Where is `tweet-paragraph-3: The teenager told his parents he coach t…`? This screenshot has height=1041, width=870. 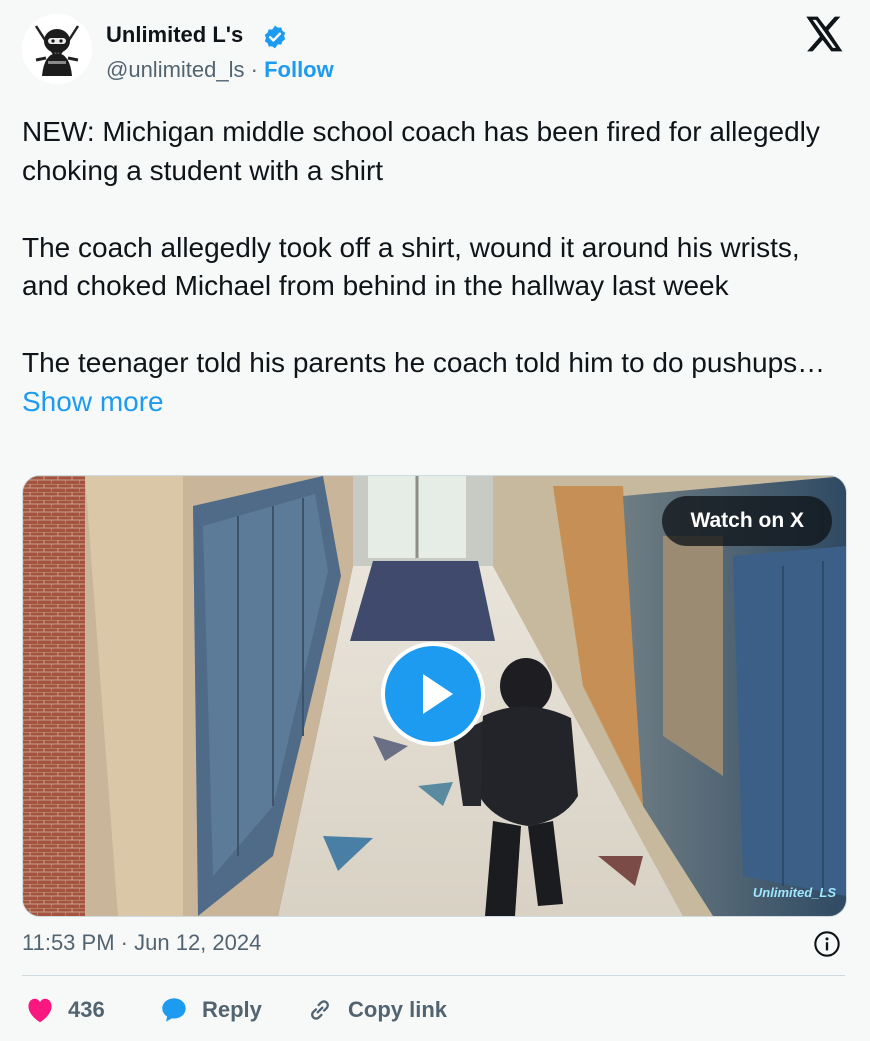
tweet-paragraph-3: The teenager told his parents he coach t… is located at coordinates (437, 382).